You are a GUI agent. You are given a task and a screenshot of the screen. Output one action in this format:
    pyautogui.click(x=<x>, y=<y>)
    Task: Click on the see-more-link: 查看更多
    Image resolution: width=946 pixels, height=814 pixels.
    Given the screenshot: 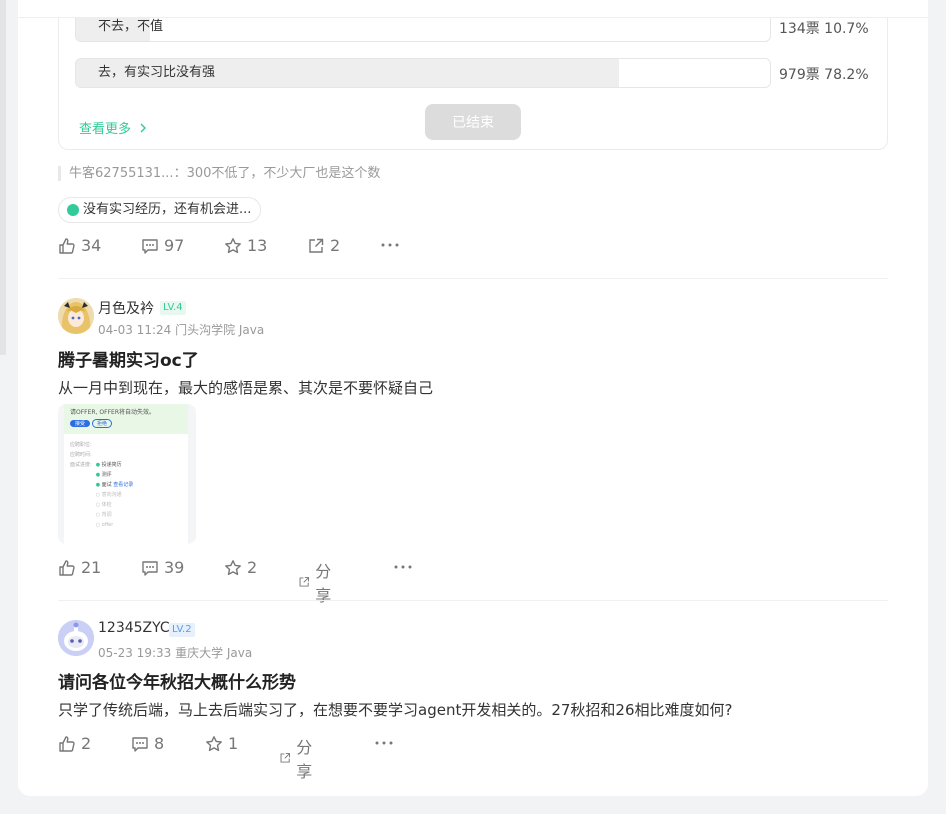 What is the action you would take?
    pyautogui.click(x=113, y=127)
    